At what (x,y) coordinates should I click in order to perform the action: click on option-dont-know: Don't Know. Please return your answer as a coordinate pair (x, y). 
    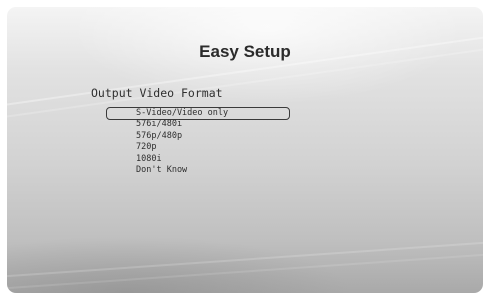
    Looking at the image, I should click on (167, 170).